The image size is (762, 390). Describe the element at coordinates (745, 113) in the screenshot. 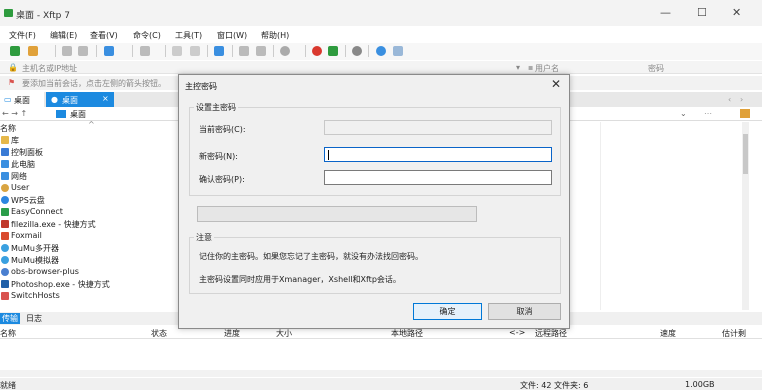

I see `folder-icon` at that location.